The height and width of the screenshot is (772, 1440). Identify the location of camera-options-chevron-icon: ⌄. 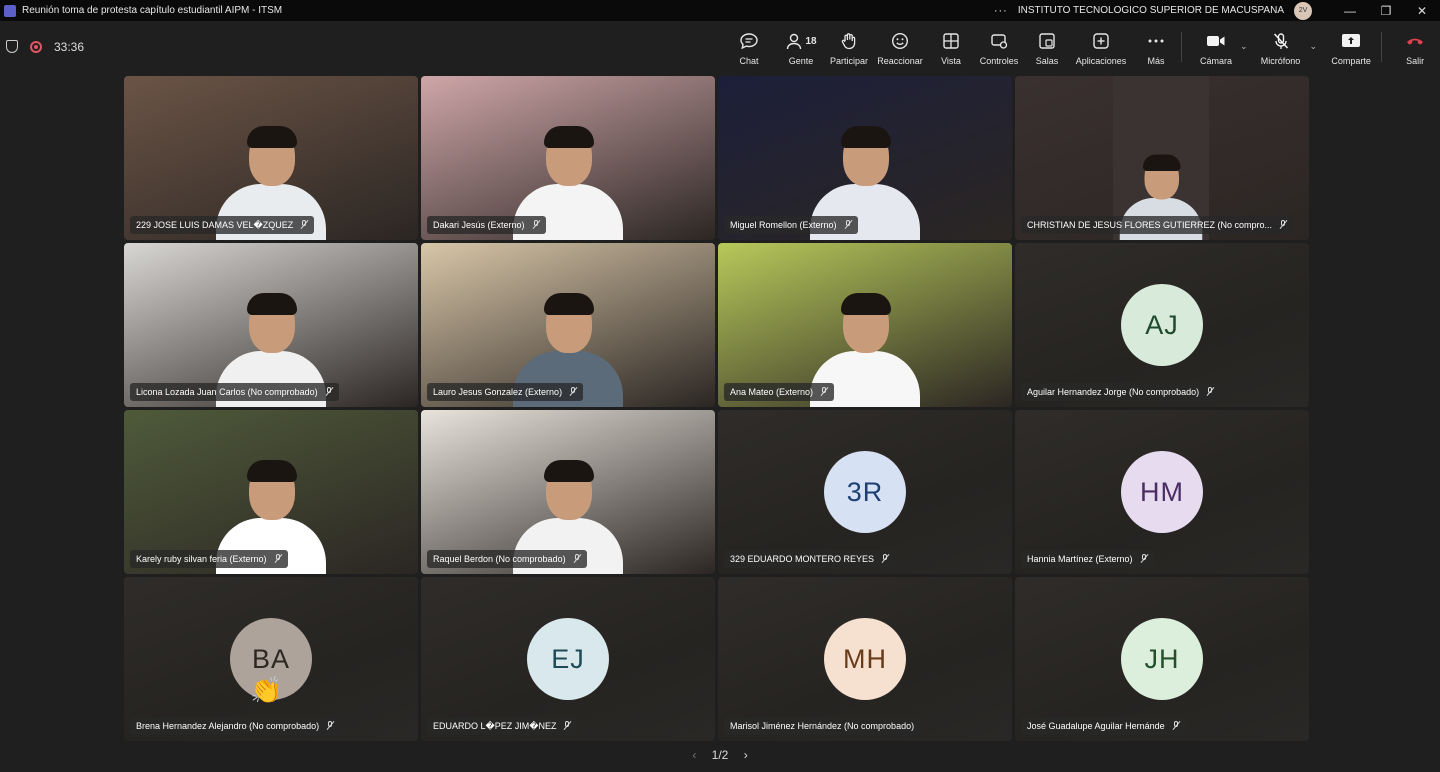
(1244, 36).